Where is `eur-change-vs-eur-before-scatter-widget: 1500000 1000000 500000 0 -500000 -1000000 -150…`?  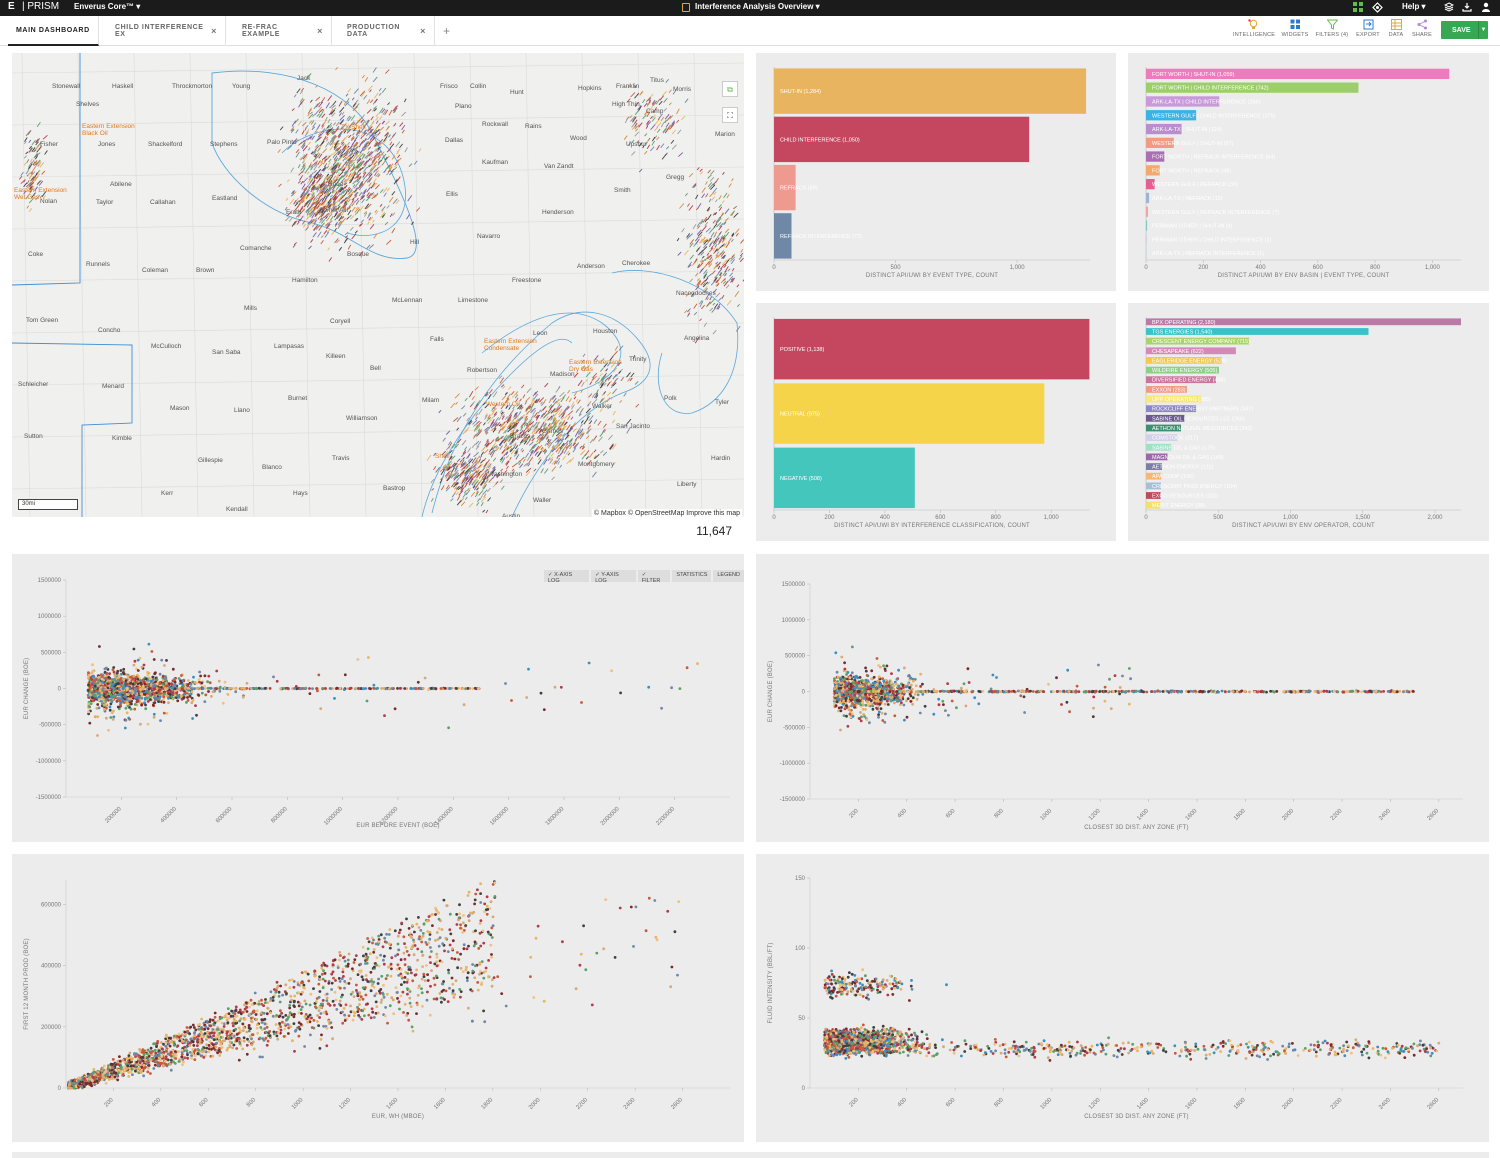 eur-change-vs-eur-before-scatter-widget: 1500000 1000000 500000 0 -500000 -1000000 -150… is located at coordinates (378, 698).